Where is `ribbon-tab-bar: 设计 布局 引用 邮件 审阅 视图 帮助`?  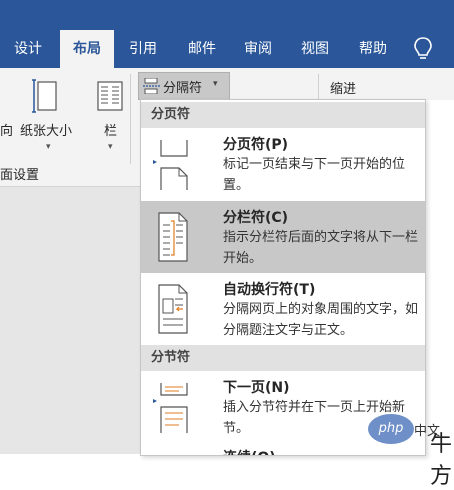
ribbon-tab-bar: 设计 布局 引用 邮件 审阅 视图 帮助 is located at coordinates (227, 34).